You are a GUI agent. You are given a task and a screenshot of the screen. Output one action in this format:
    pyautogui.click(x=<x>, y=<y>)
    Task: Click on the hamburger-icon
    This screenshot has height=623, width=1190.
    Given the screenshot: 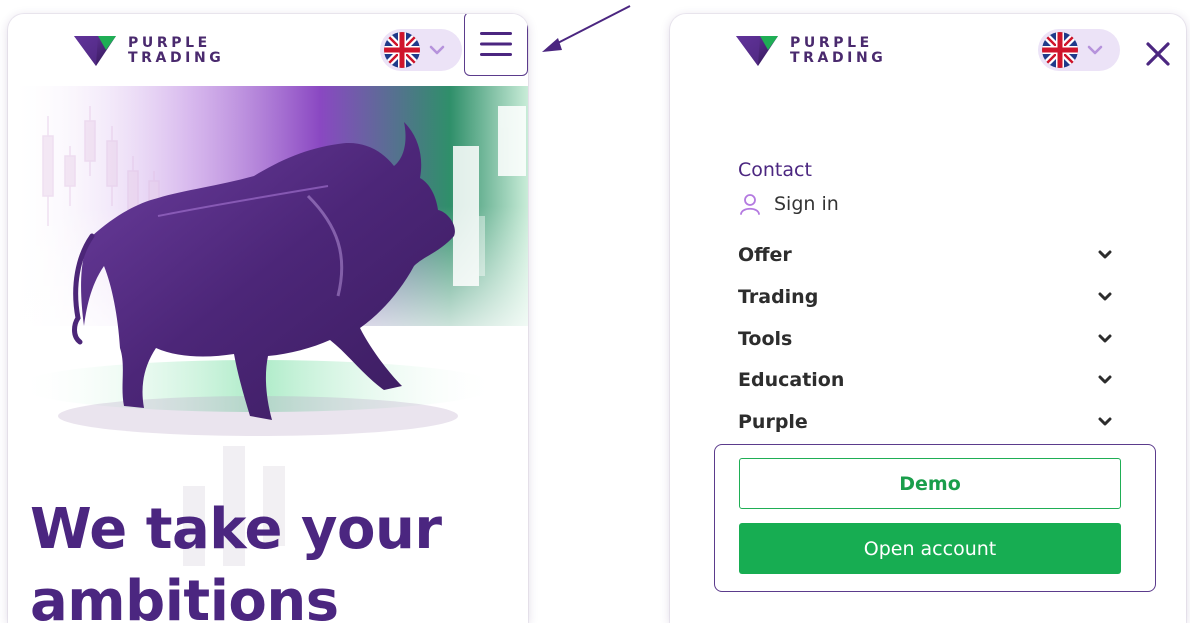 What is the action you would take?
    pyautogui.click(x=496, y=44)
    